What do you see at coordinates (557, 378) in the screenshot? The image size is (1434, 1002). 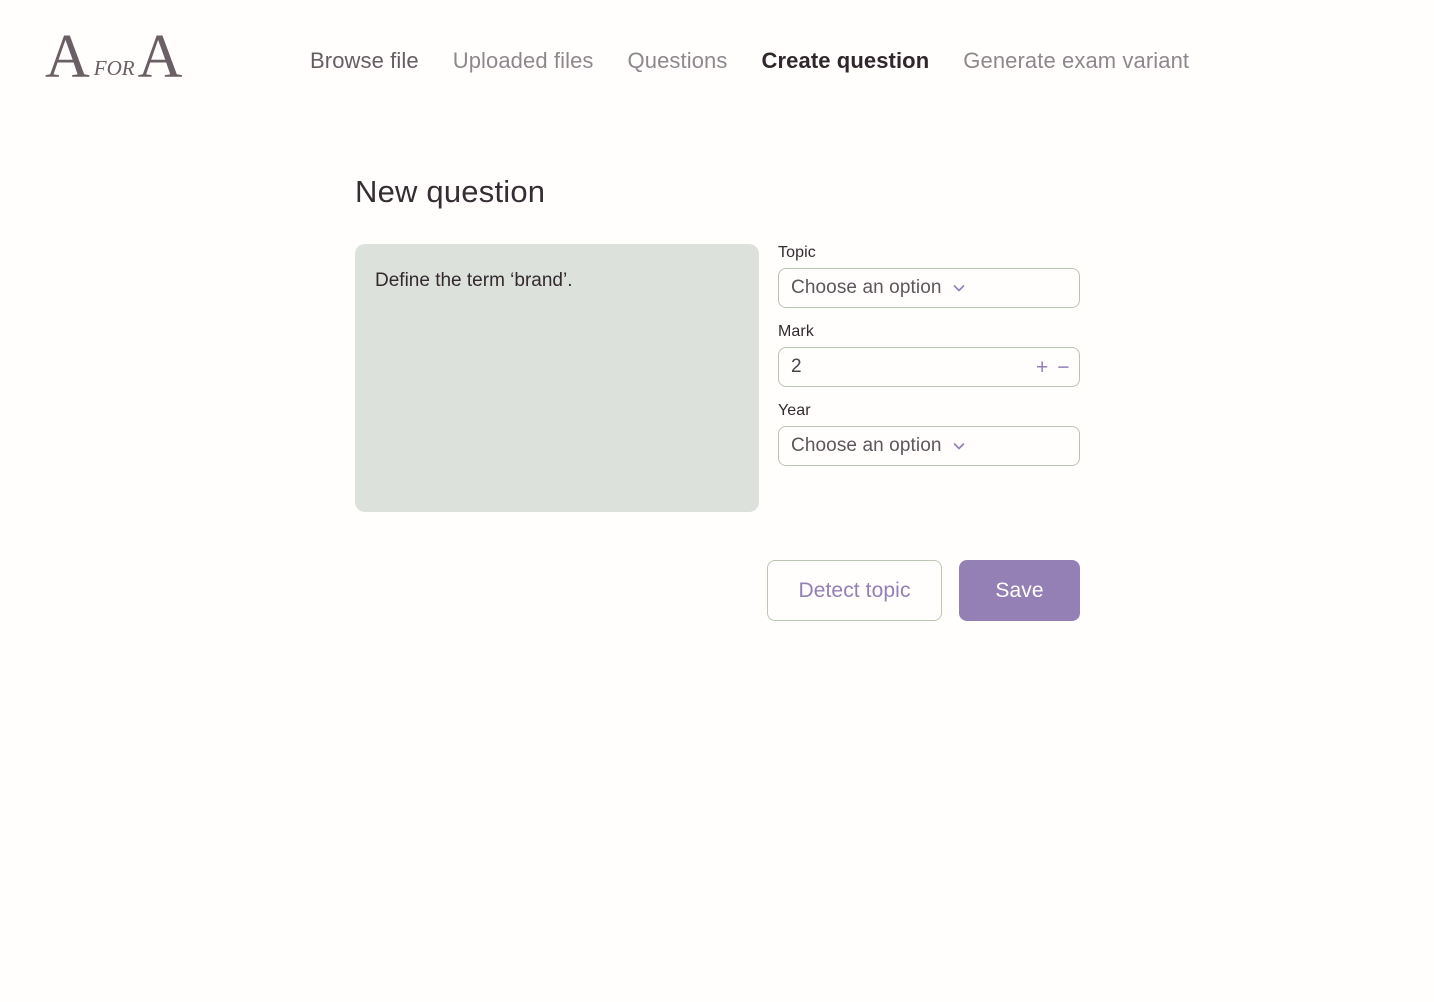 I see `question-text-input` at bounding box center [557, 378].